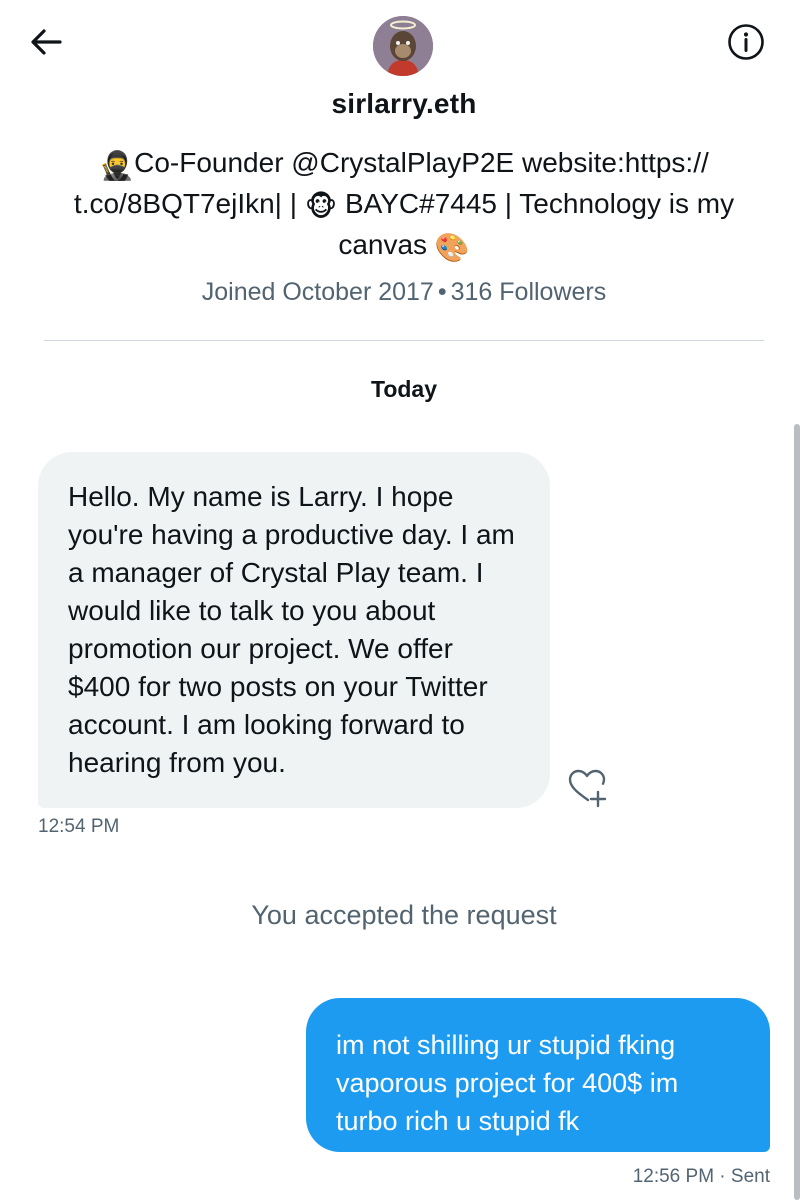 Image resolution: width=808 pixels, height=1200 pixels. What do you see at coordinates (404, 389) in the screenshot?
I see `day-label: Today` at bounding box center [404, 389].